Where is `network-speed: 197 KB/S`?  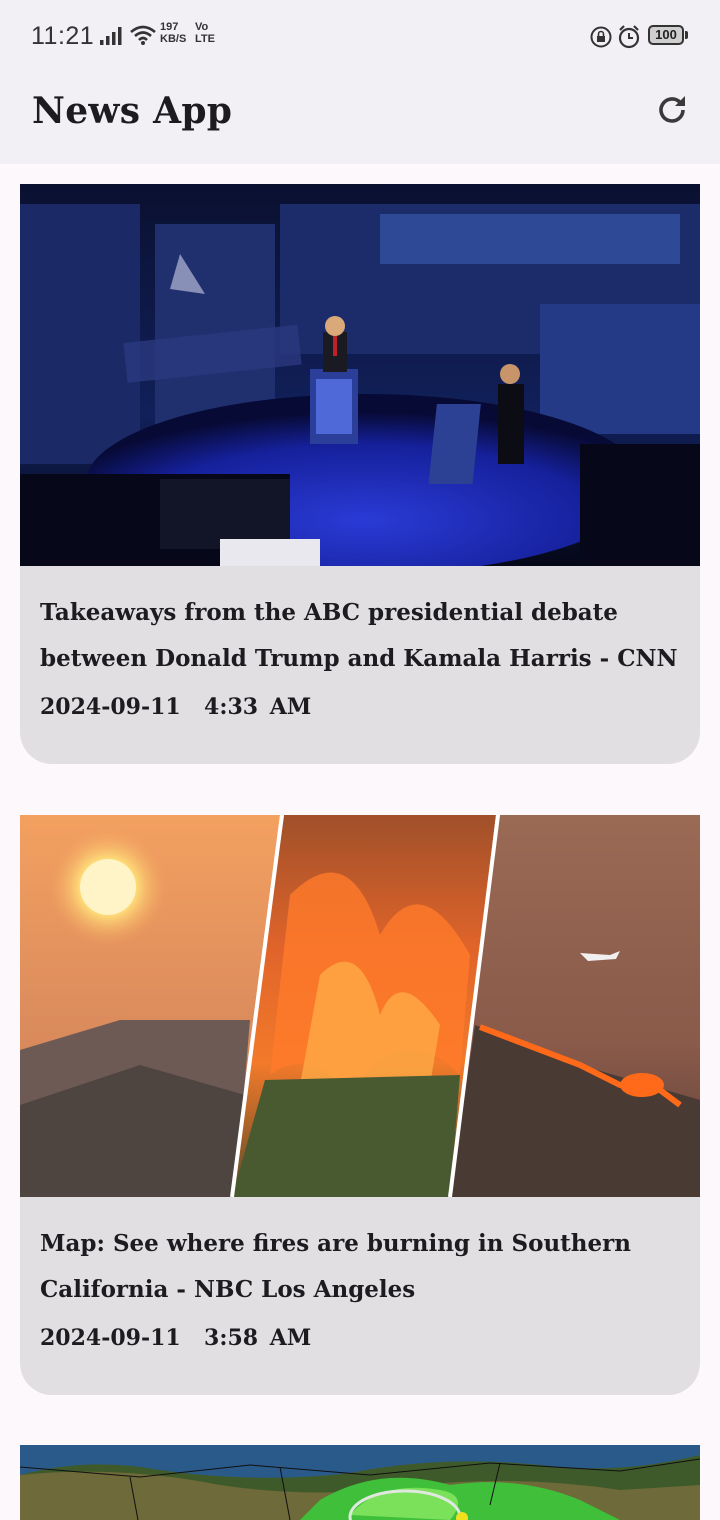
network-speed: 197 KB/S is located at coordinates (173, 33).